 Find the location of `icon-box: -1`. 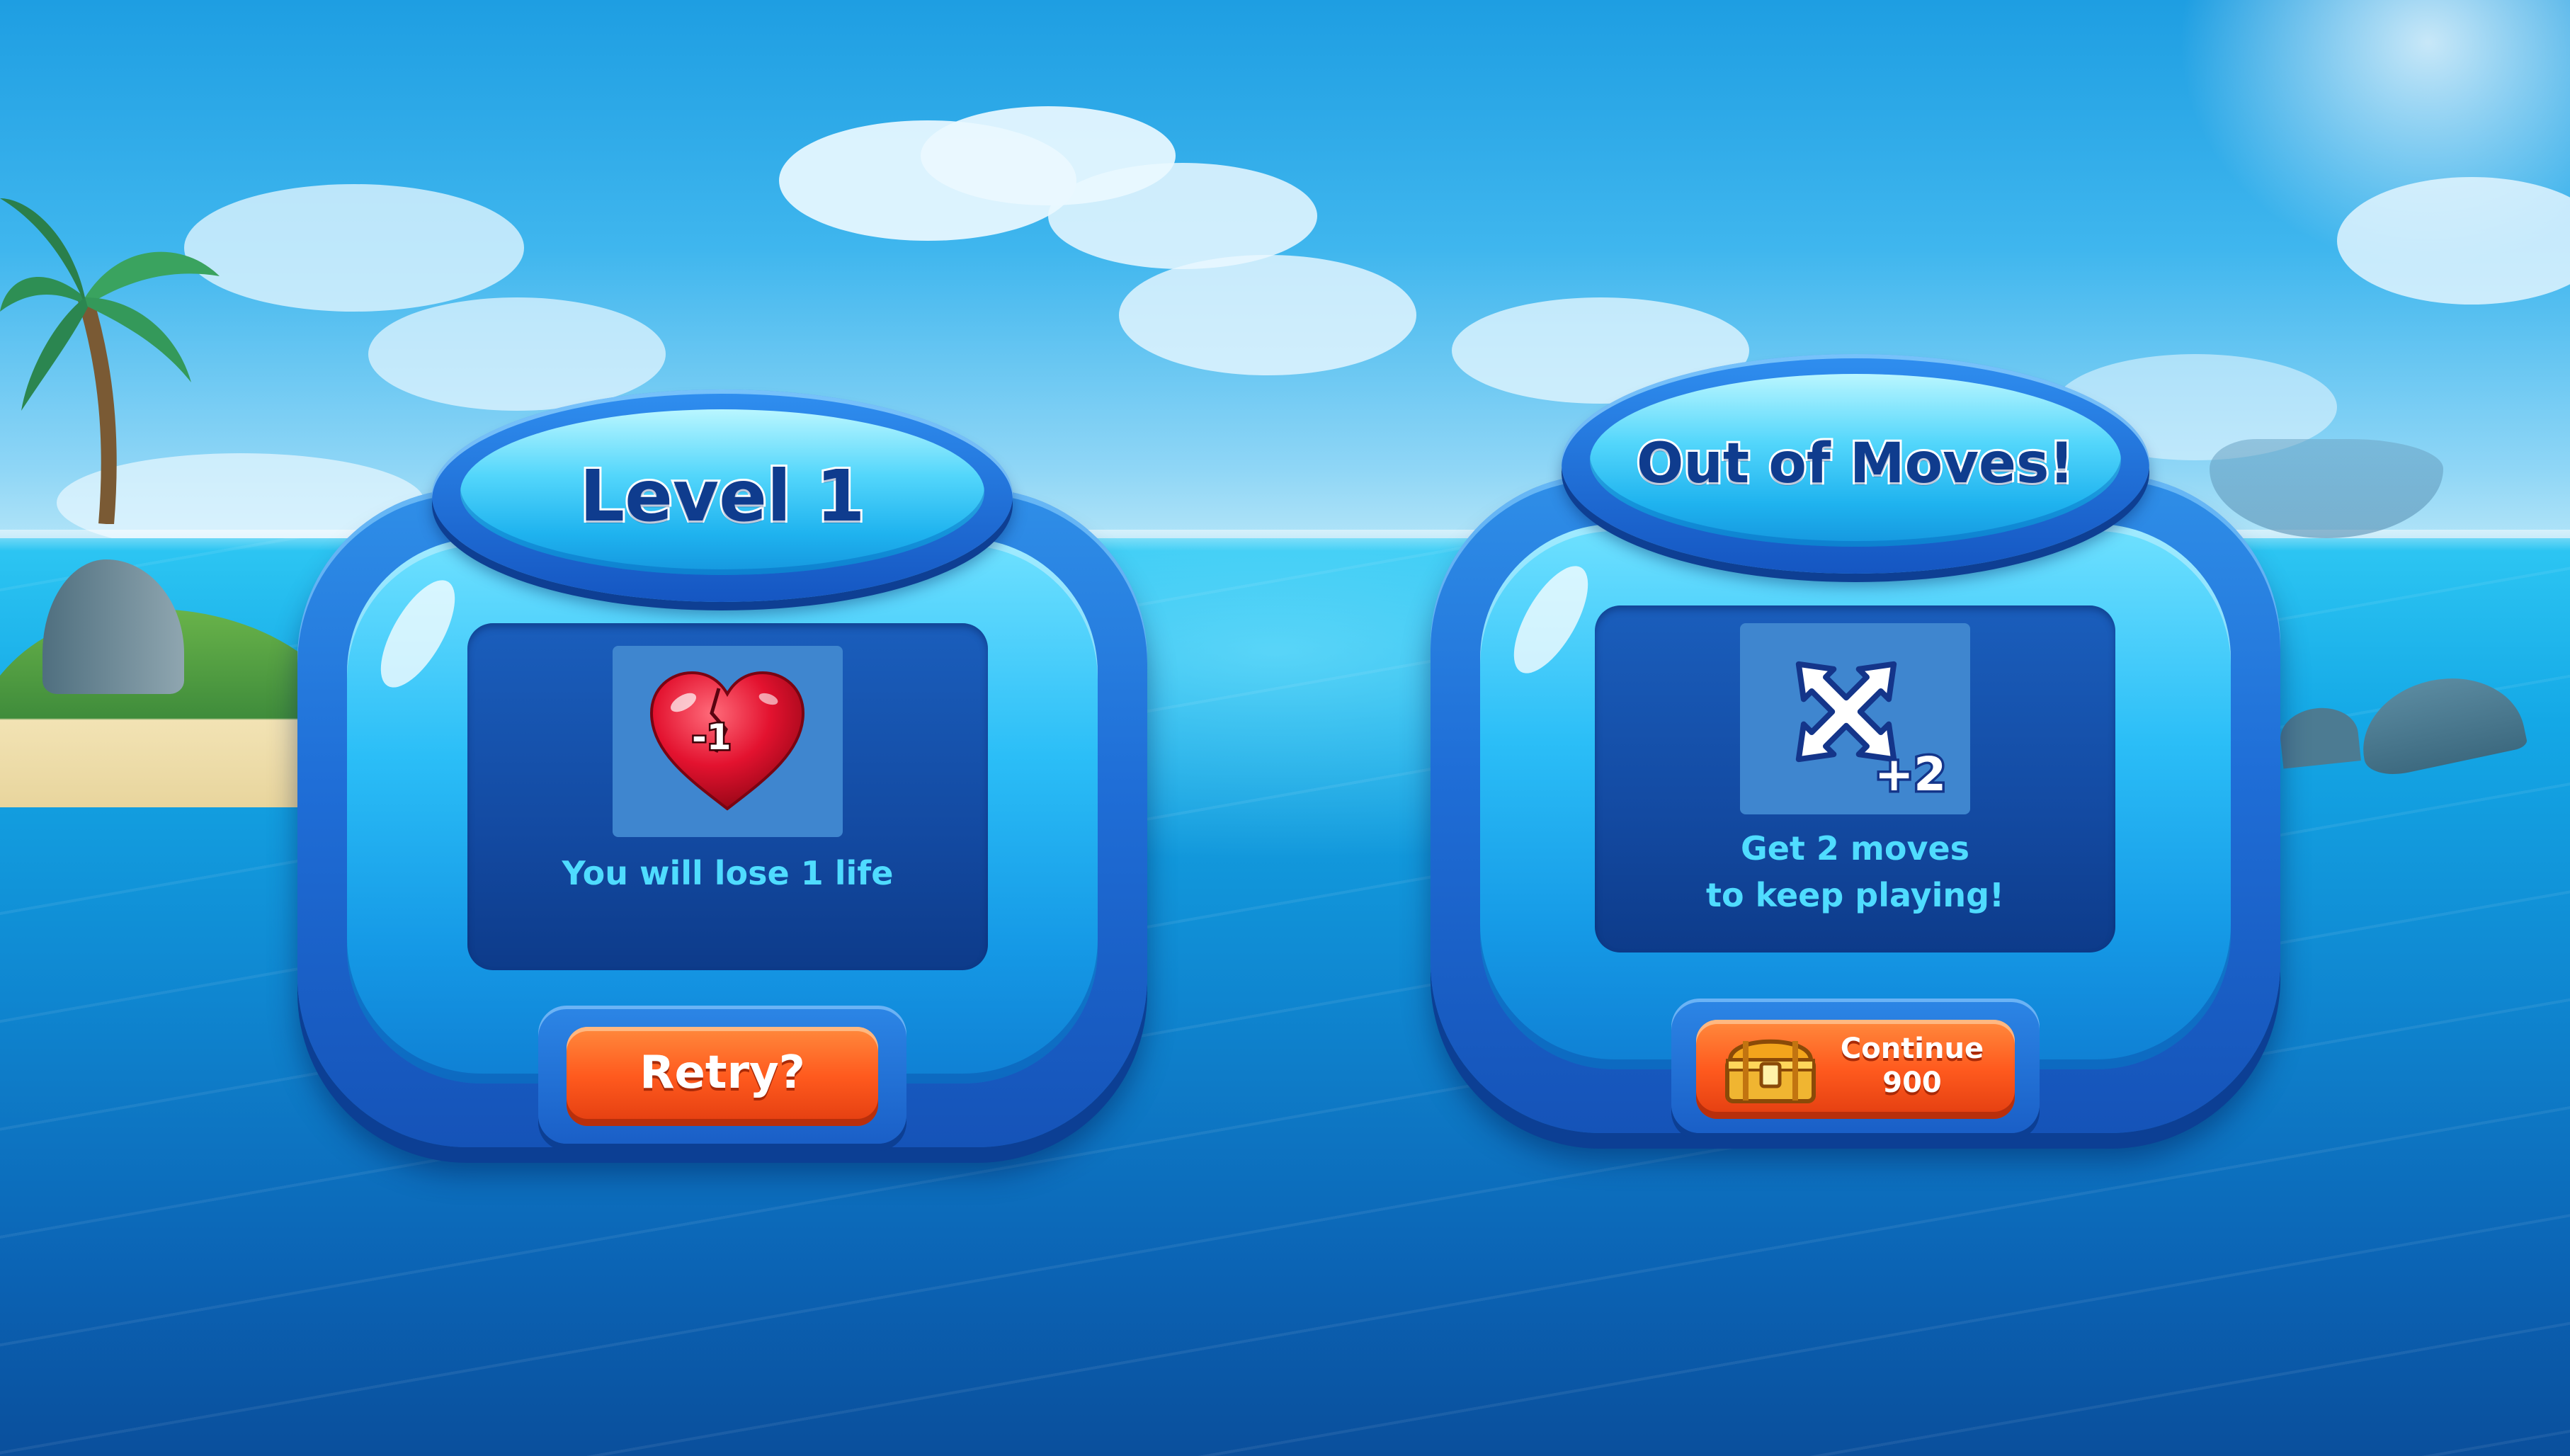

icon-box: -1 is located at coordinates (728, 741).